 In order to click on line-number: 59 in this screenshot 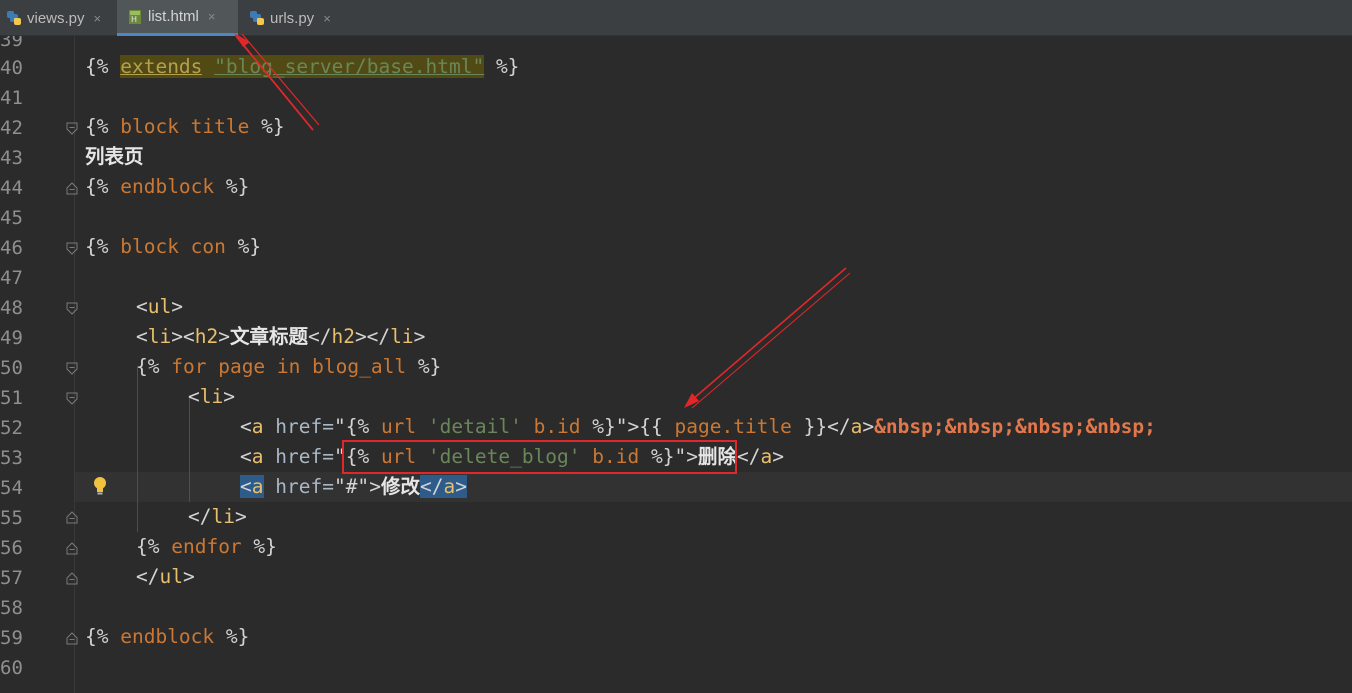, I will do `click(11, 638)`.